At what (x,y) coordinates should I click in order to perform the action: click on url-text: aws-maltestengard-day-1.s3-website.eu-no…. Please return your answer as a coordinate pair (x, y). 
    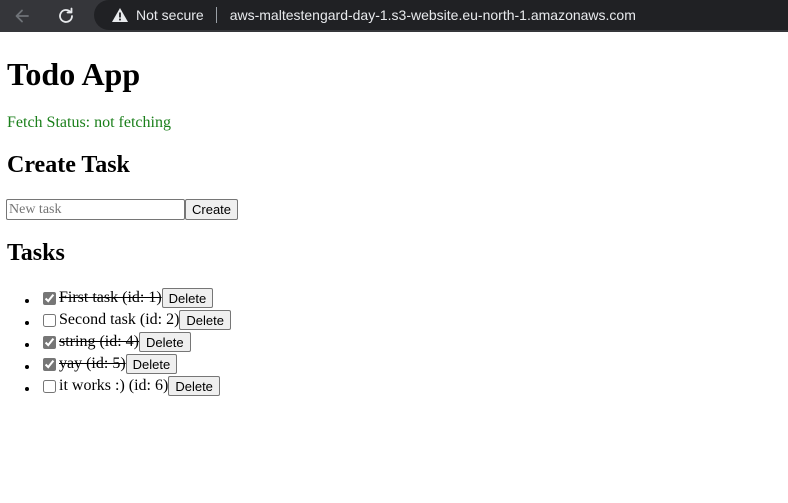
    Looking at the image, I should click on (433, 15).